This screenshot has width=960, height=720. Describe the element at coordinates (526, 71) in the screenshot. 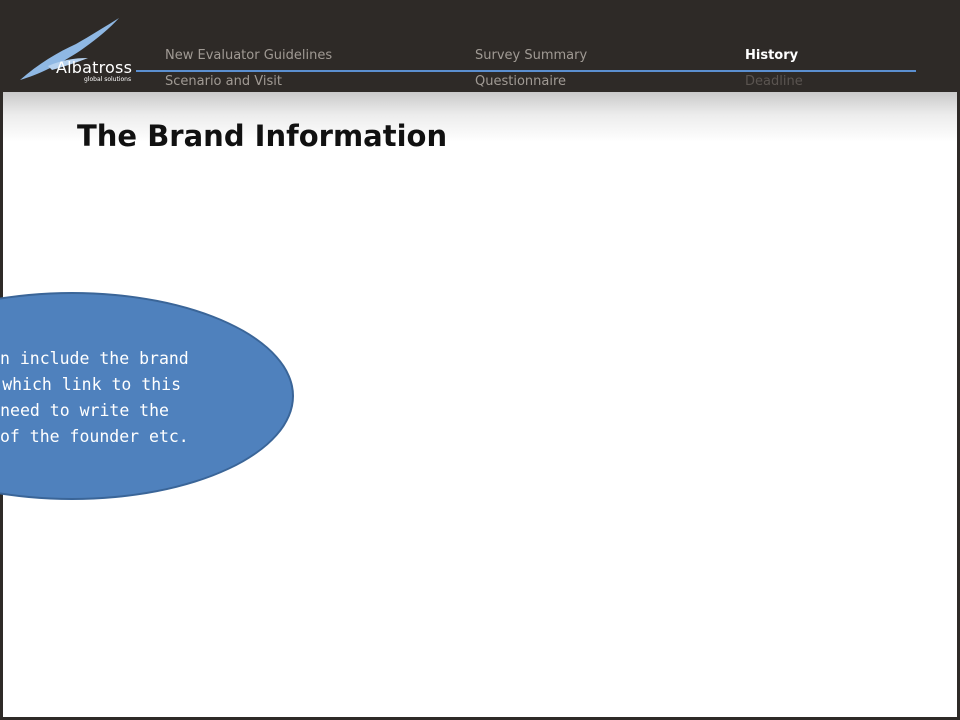

I see `nav-divider-line` at that location.